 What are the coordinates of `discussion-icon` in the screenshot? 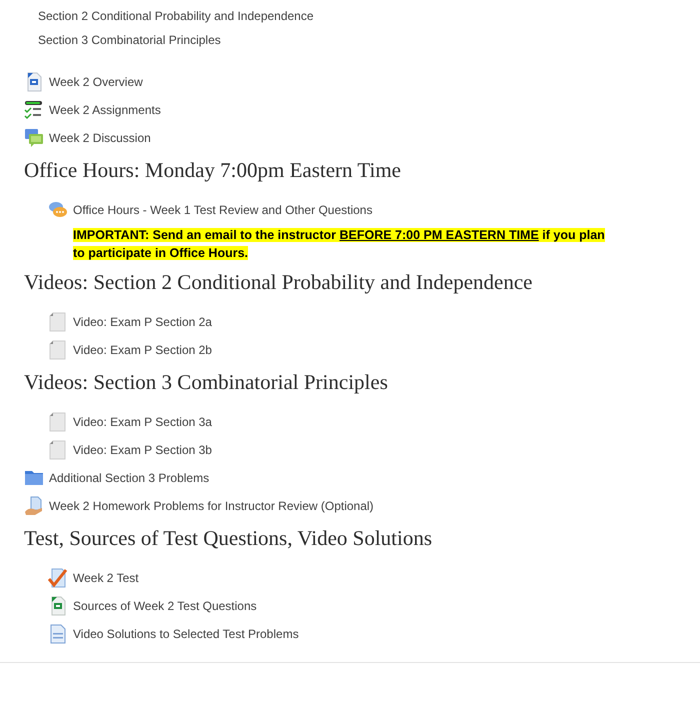 It's located at (34, 138).